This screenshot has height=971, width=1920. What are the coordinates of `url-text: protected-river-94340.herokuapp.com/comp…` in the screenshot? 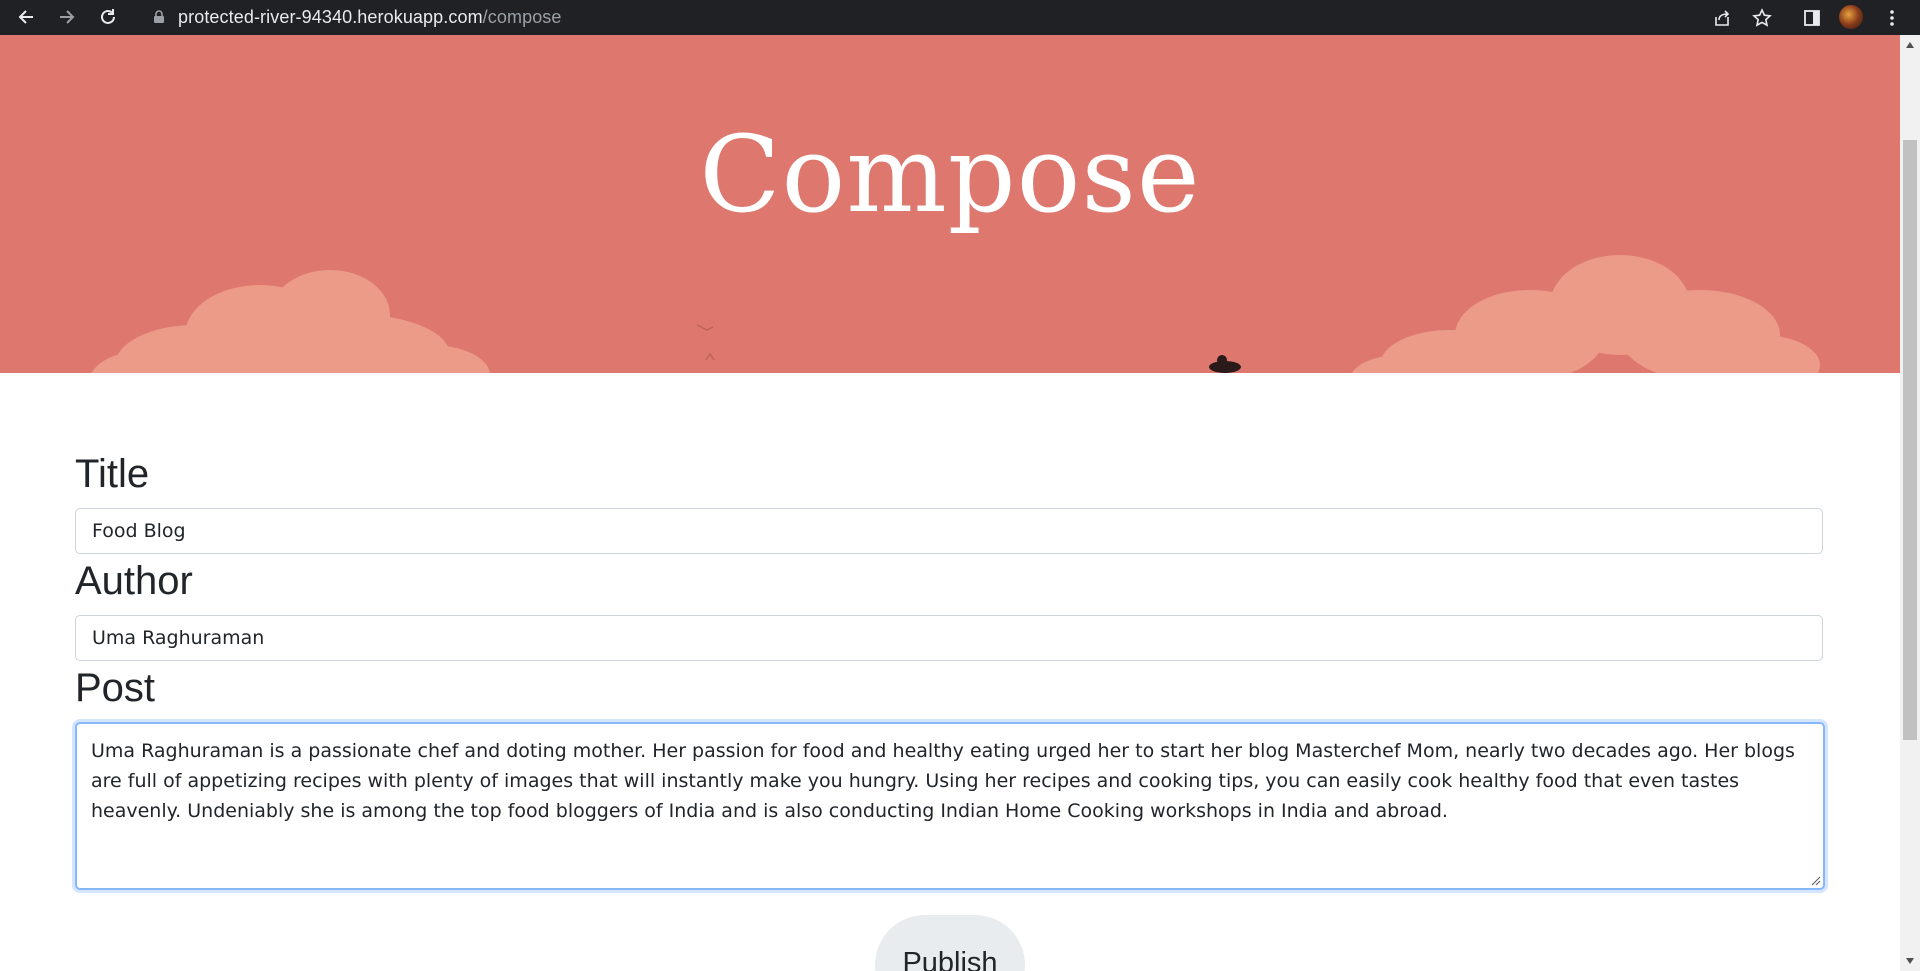 It's located at (370, 17).